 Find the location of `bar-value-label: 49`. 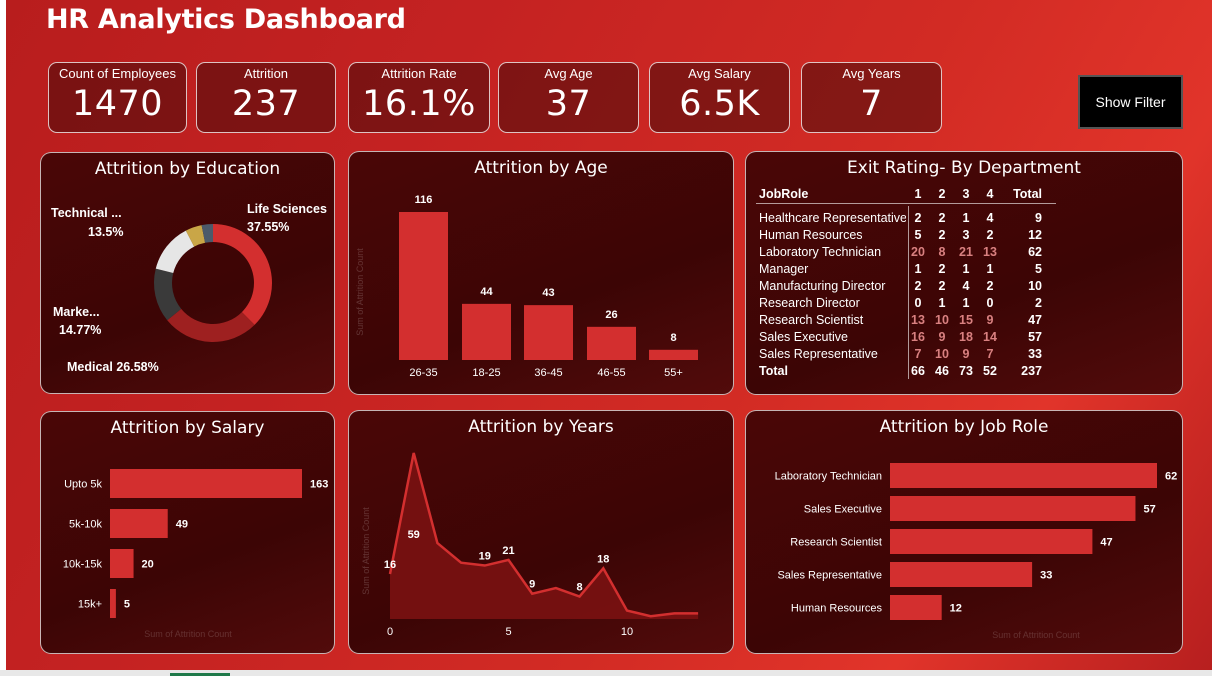

bar-value-label: 49 is located at coordinates (182, 525).